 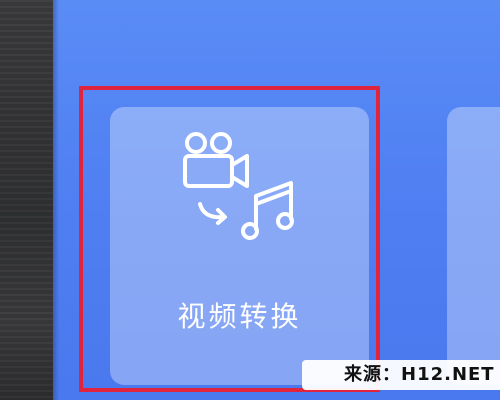 I want to click on left-panel, so click(x=26, y=200).